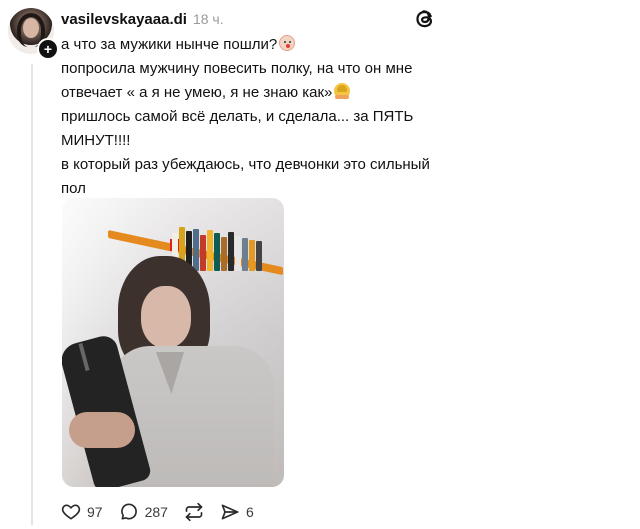  I want to click on post-line-1-text: а что за мужики нынче пошли?, so click(169, 44).